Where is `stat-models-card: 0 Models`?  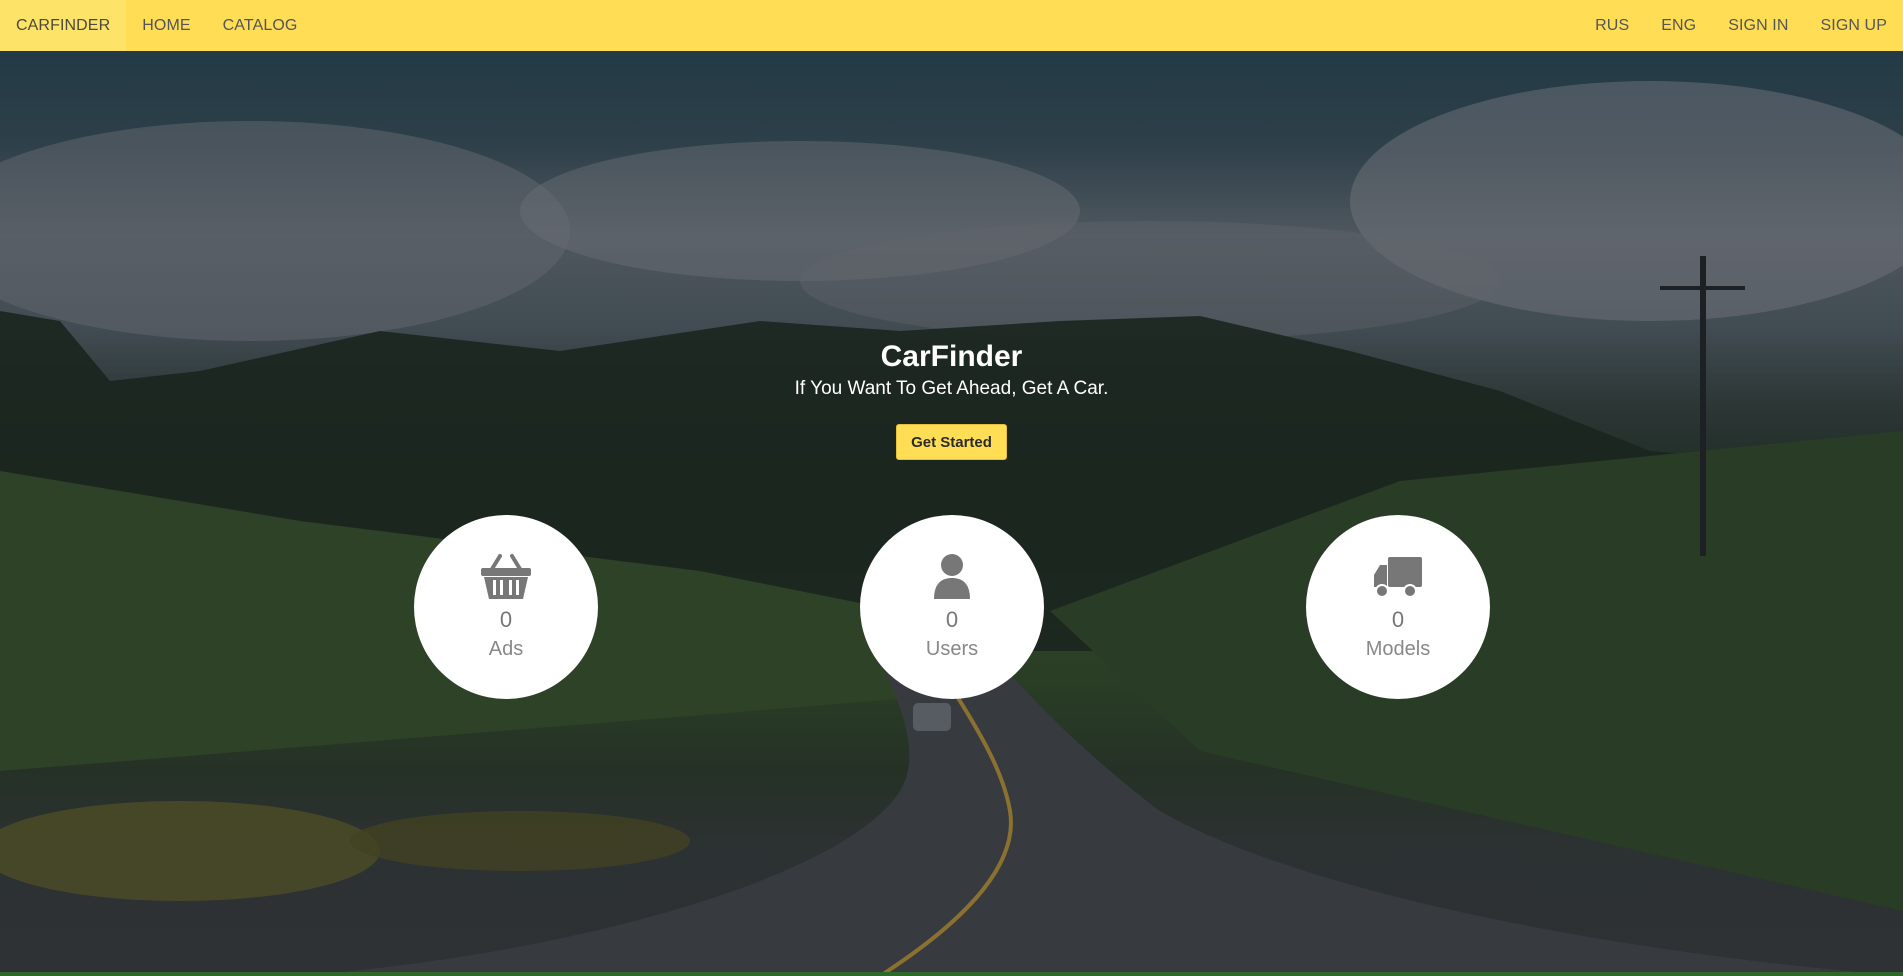 stat-models-card: 0 Models is located at coordinates (1398, 607).